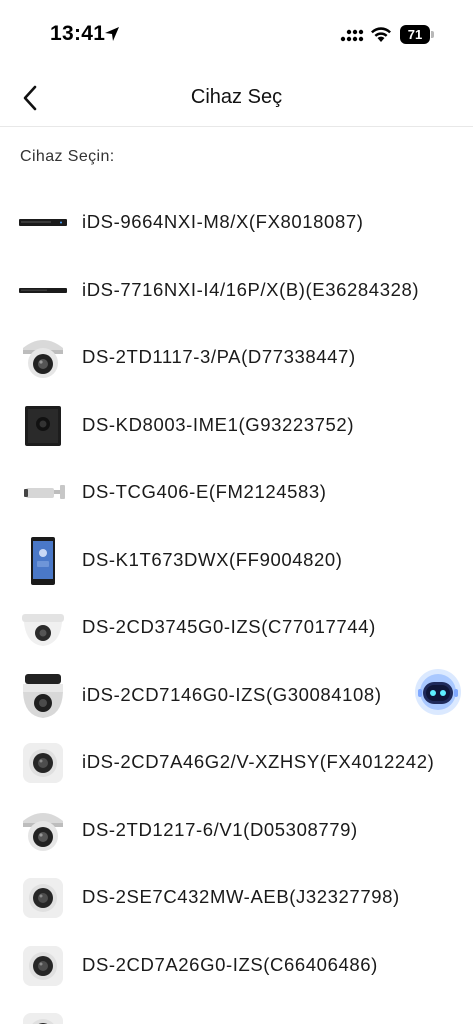 The image size is (473, 1024). What do you see at coordinates (432, 34) in the screenshot?
I see `battery-tip` at bounding box center [432, 34].